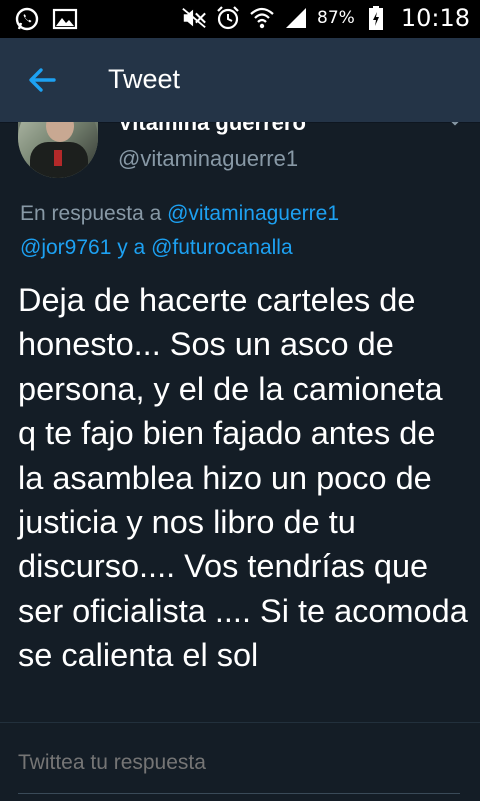 The image size is (480, 801). I want to click on gallery-icon, so click(65, 19).